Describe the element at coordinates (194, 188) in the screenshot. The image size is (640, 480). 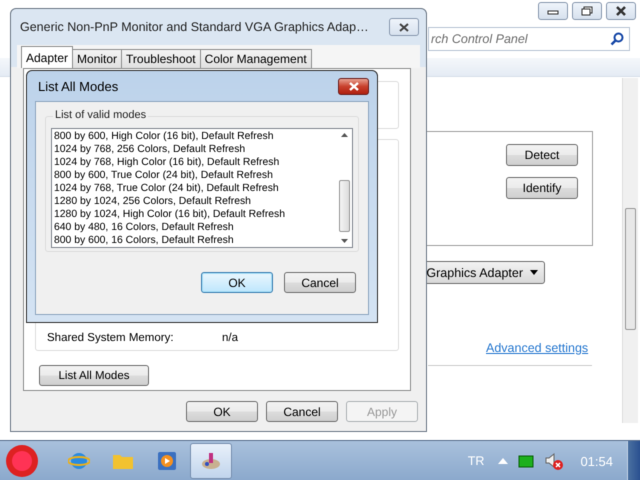
I see `mode-item: 1024 by 768, True Color (24 bit), Default Refresh` at that location.